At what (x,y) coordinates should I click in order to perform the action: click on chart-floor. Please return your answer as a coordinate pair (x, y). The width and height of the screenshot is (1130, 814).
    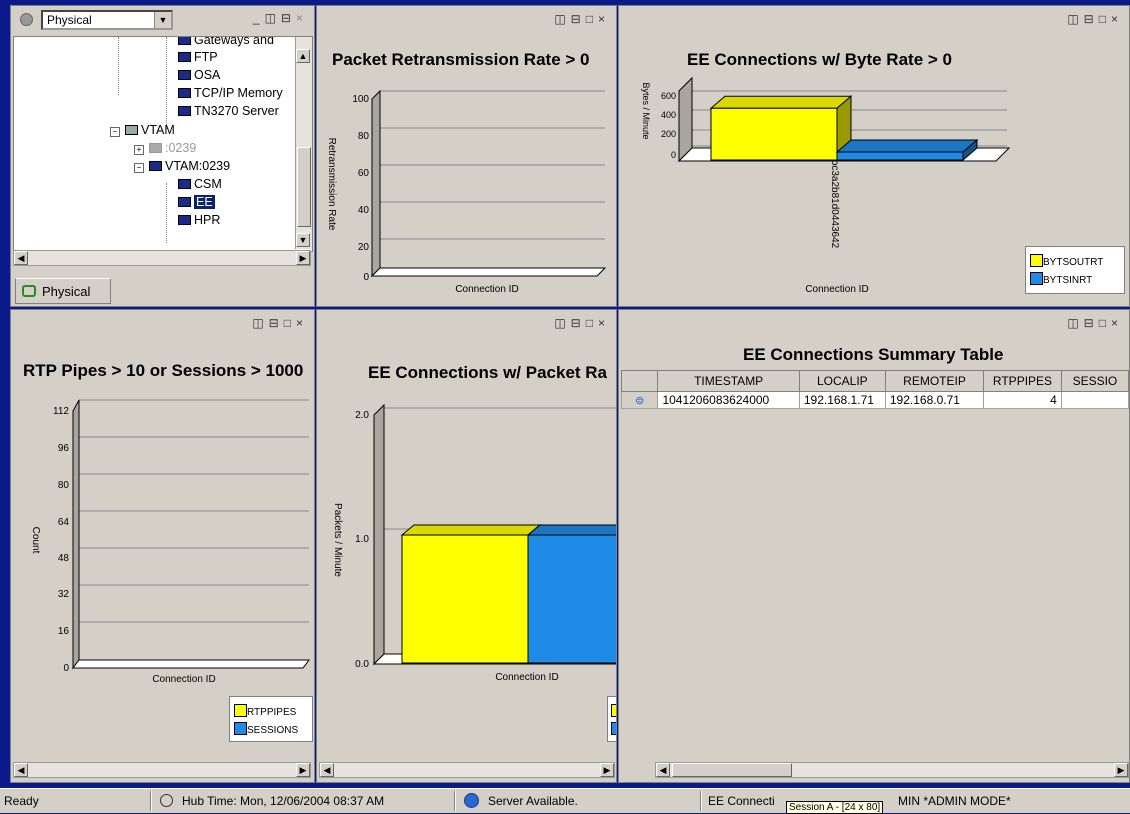
    Looking at the image, I should click on (488, 272).